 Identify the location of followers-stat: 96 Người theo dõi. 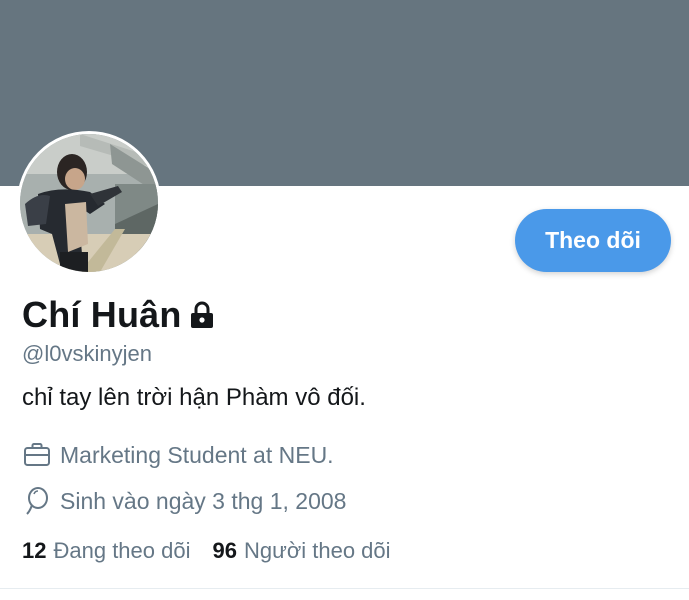
(301, 551).